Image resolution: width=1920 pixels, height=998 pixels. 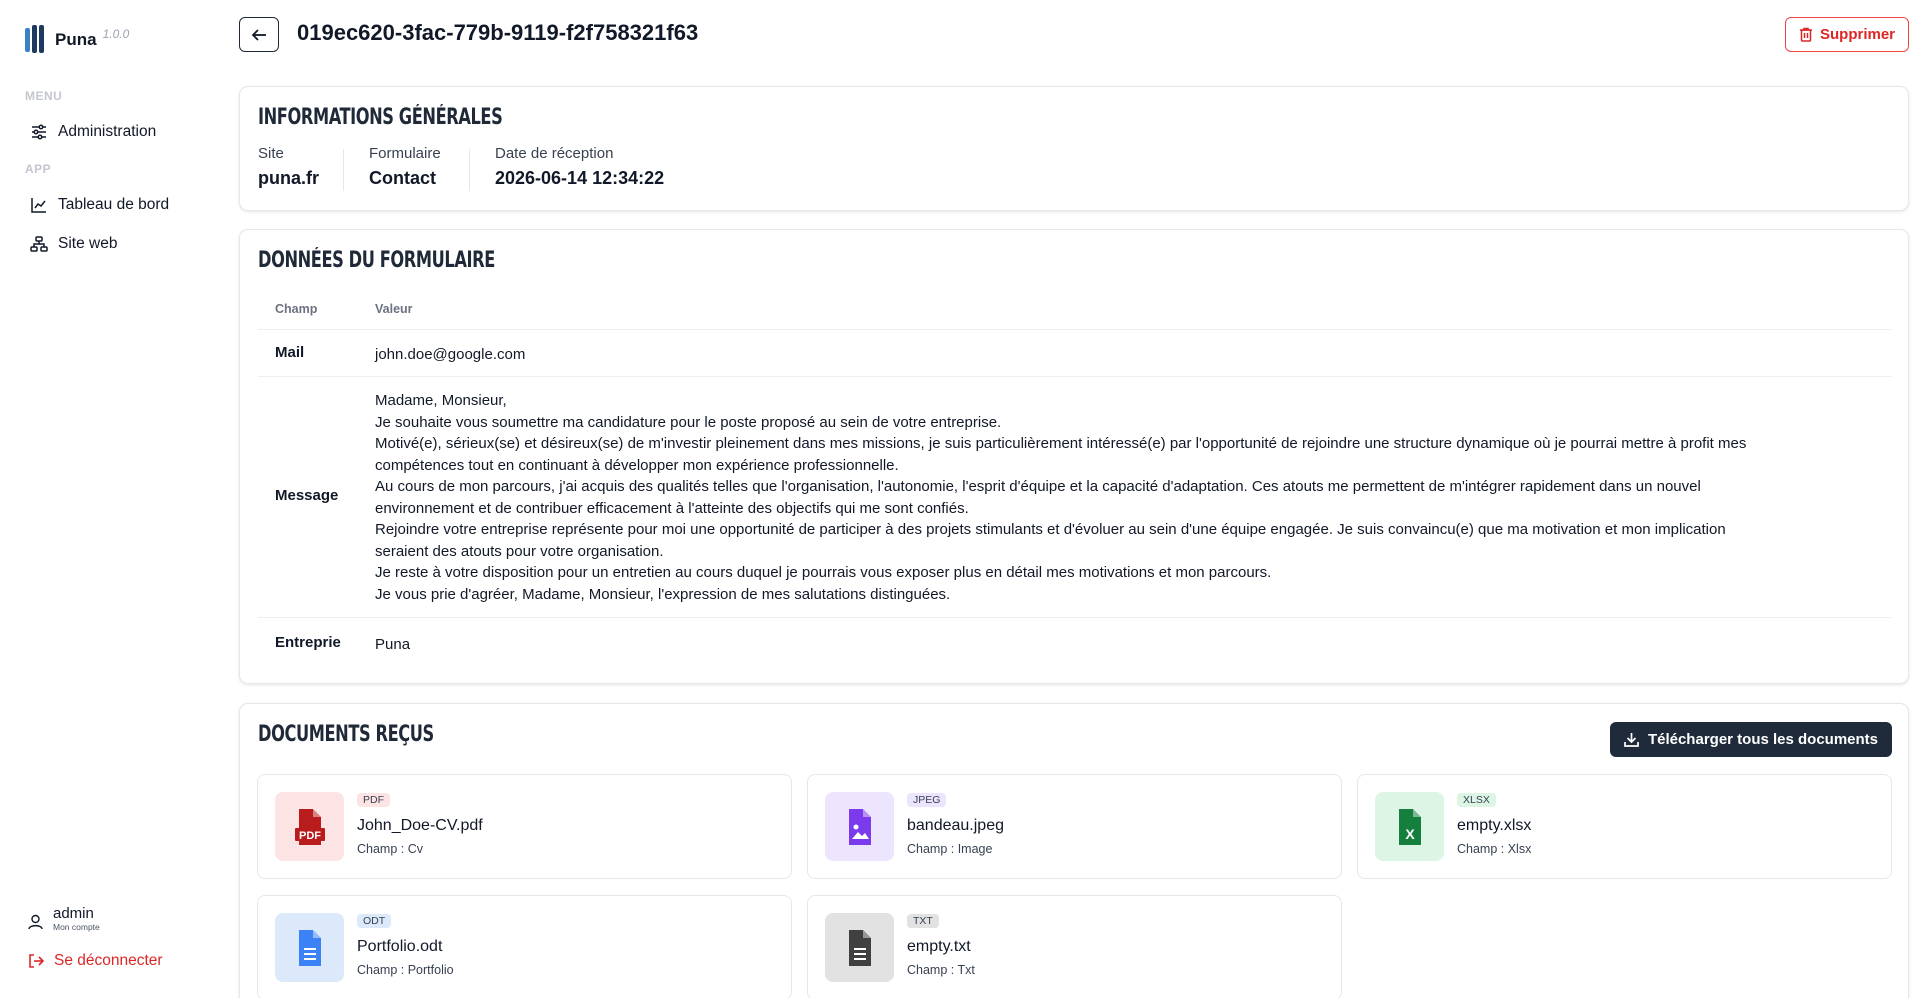 I want to click on sliders-icon, so click(x=39, y=132).